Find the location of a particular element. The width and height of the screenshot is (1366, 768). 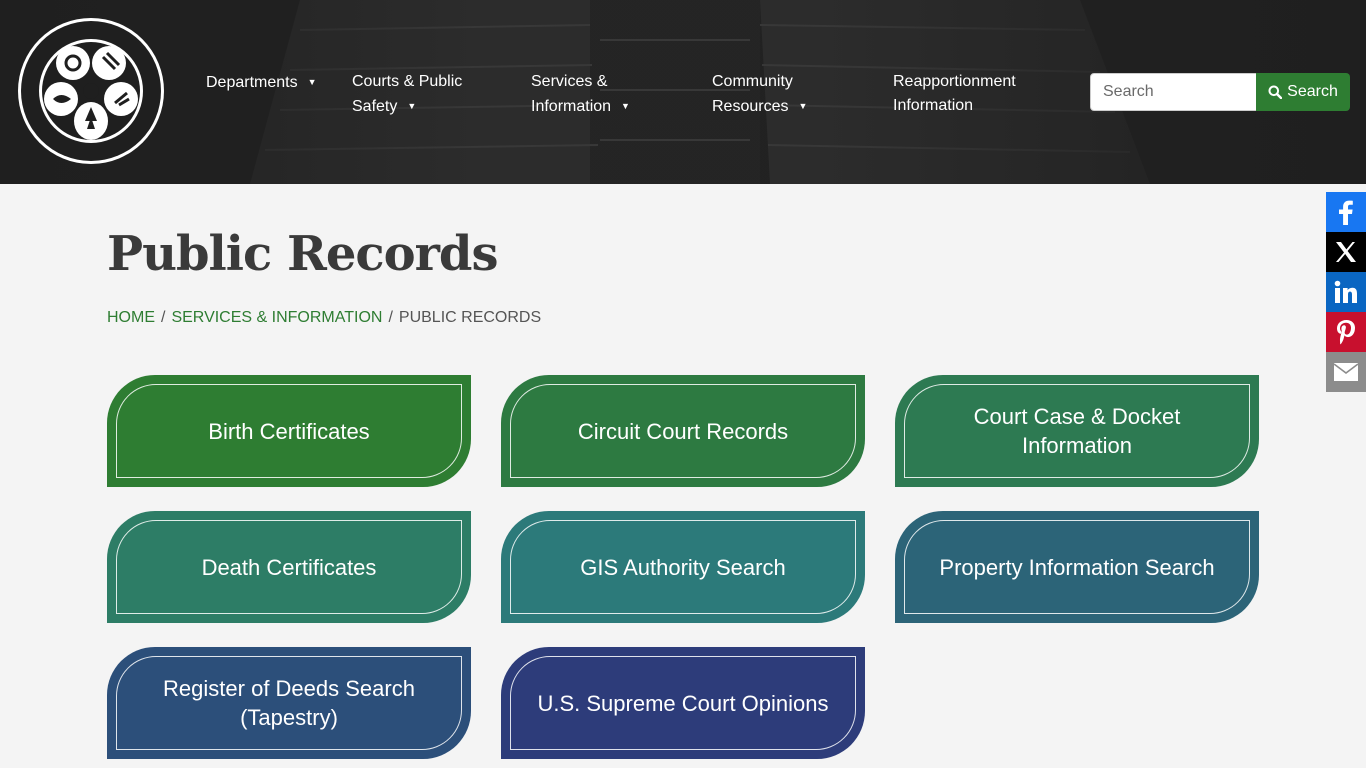

breadcrumb-home: HOME is located at coordinates (131, 317).